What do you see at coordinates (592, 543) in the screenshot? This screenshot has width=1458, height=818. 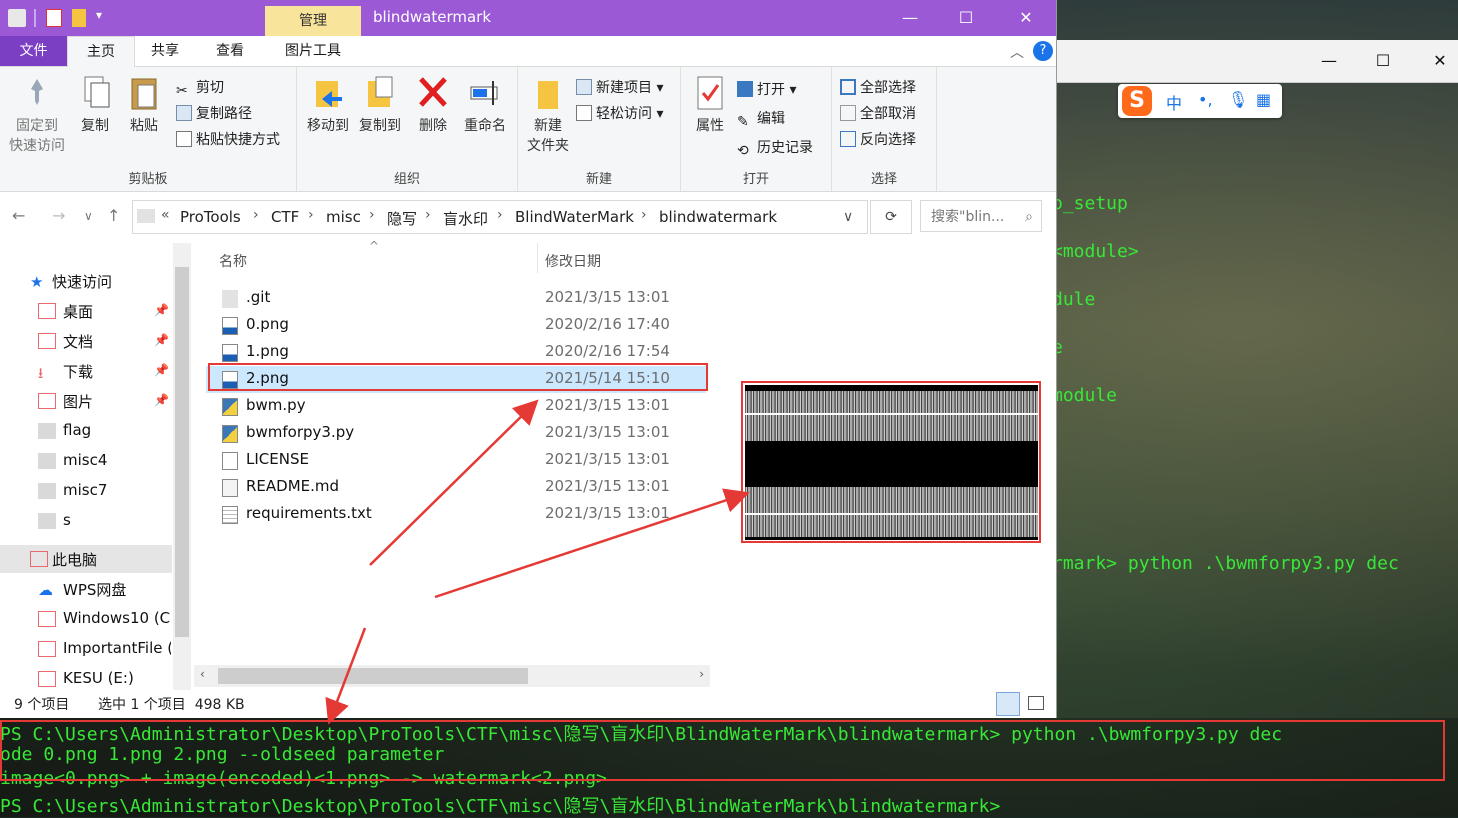 I see `arrow-to-preview` at bounding box center [592, 543].